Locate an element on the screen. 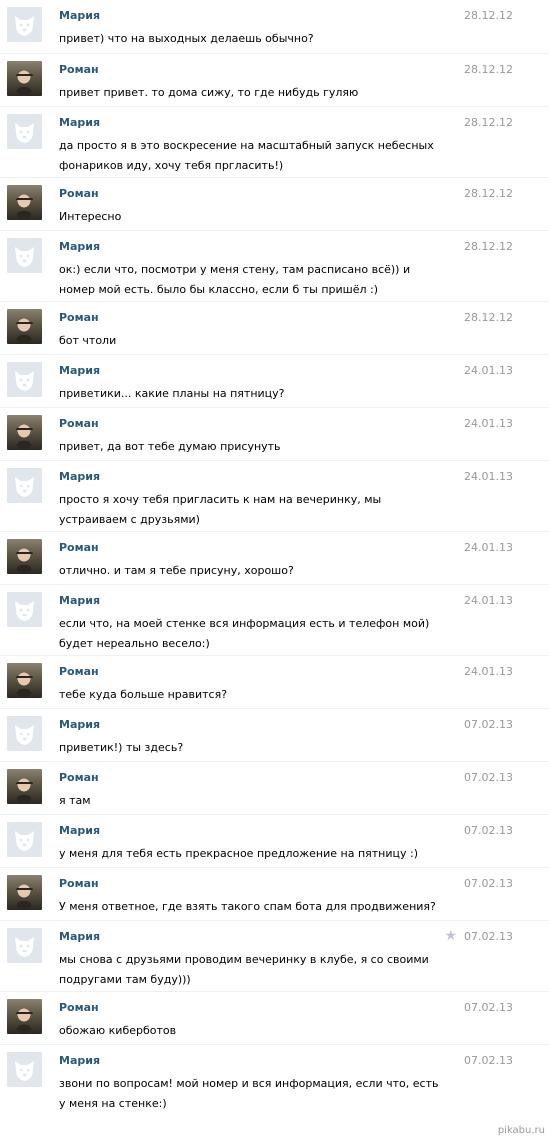  message-text: отлично. и там я тебе присуну, хорошо? is located at coordinates (176, 570).